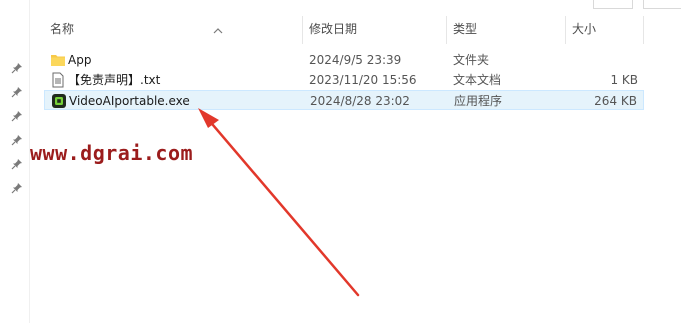 The image size is (681, 323). Describe the element at coordinates (340, 5) in the screenshot. I see `top-strip` at that location.